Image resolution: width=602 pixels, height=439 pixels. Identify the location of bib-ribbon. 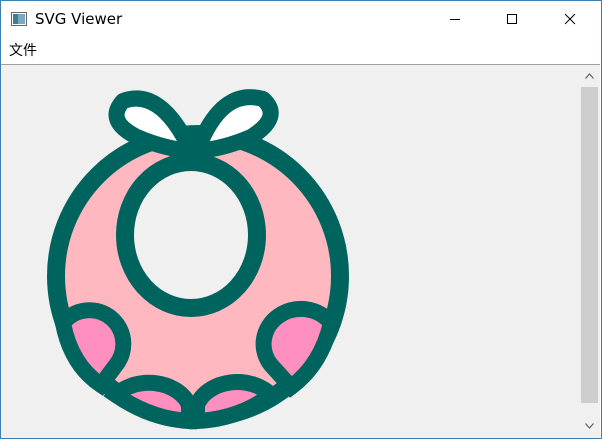
(193, 124).